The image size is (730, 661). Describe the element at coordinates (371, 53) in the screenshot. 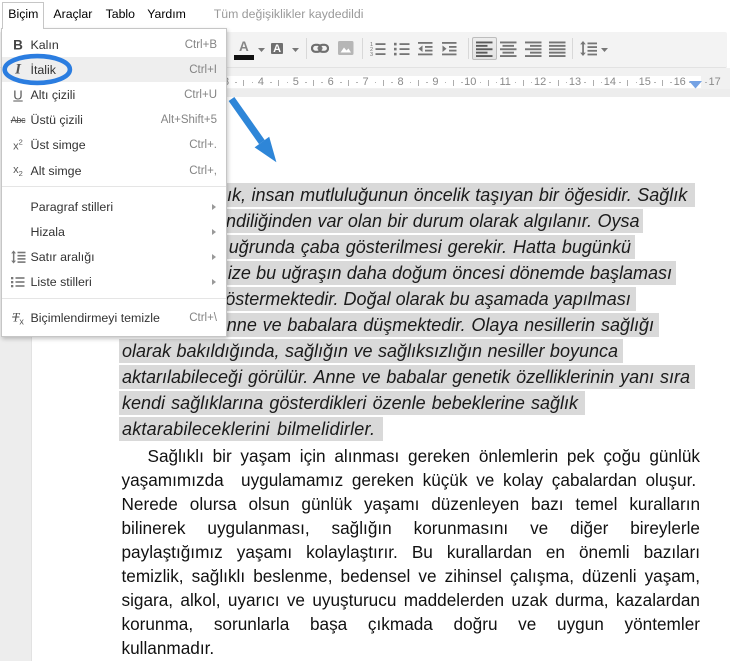

I see `svg-text: 3` at that location.